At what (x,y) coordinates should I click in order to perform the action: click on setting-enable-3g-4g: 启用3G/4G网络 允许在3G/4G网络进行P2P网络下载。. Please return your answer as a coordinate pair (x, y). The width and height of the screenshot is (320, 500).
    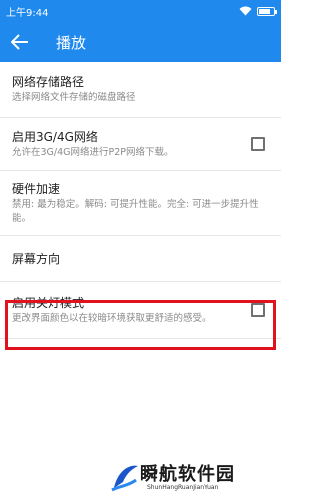
    Looking at the image, I should click on (140, 144).